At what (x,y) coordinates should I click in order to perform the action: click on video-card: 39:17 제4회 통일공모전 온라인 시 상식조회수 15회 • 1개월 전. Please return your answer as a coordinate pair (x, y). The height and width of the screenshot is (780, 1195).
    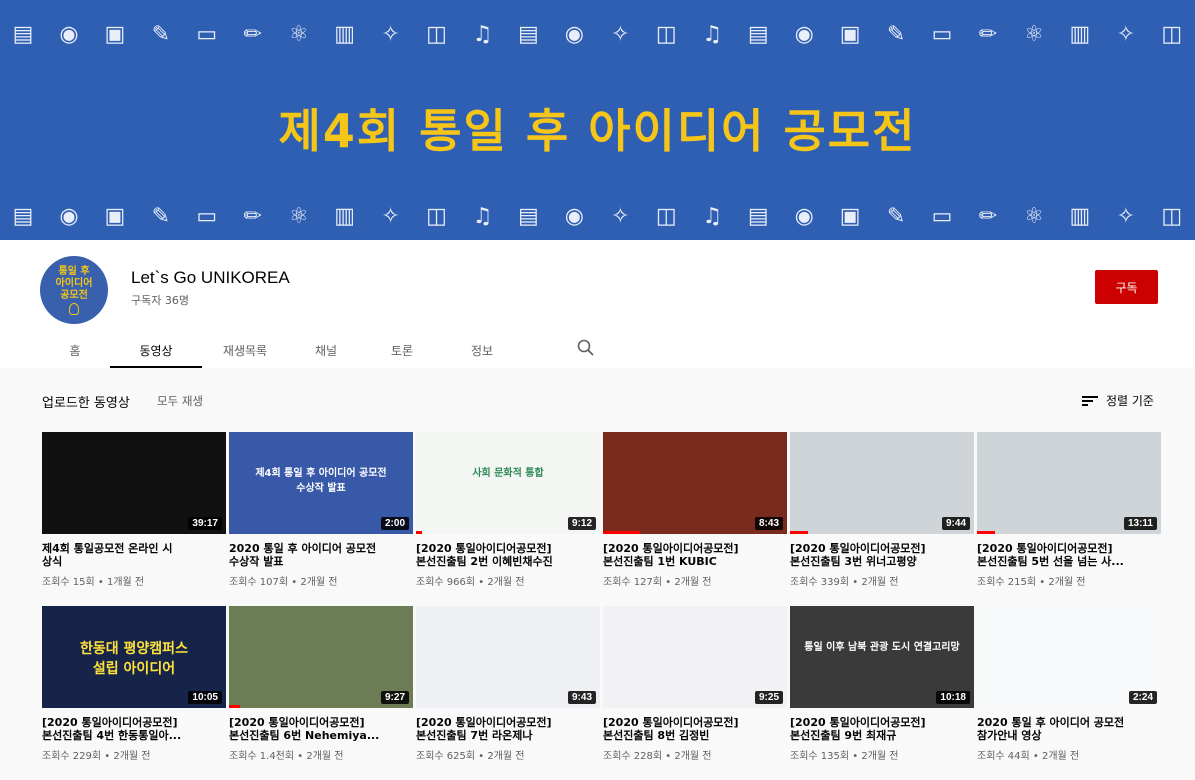
    Looking at the image, I should click on (134, 510).